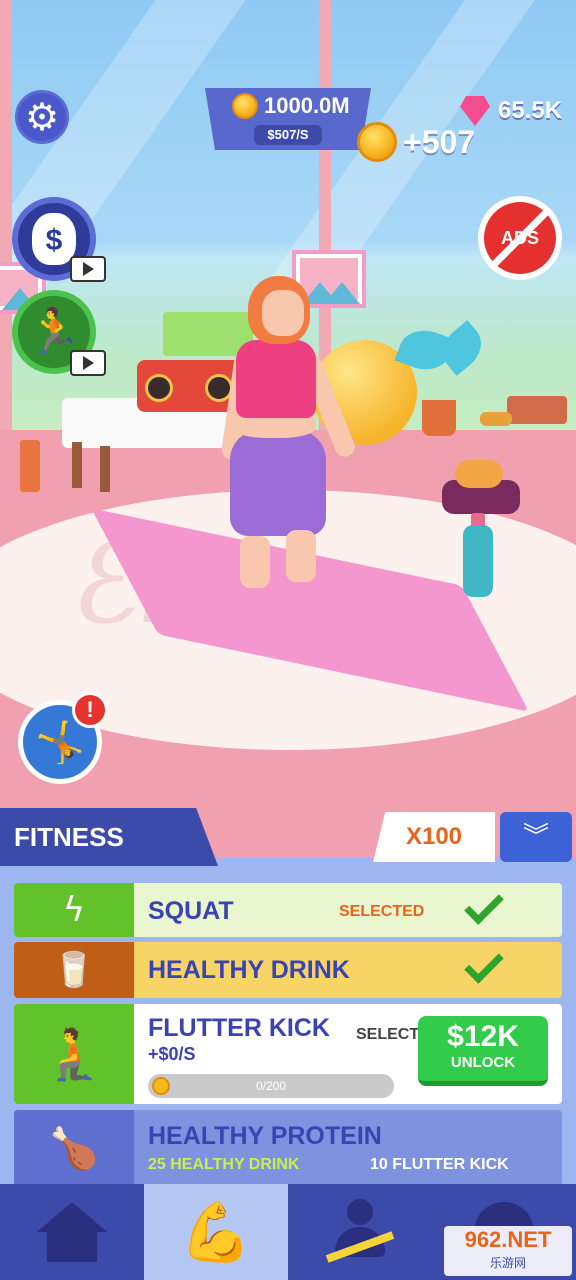 This screenshot has height=1280, width=576. I want to click on money-display: 1000.0M, so click(291, 106).